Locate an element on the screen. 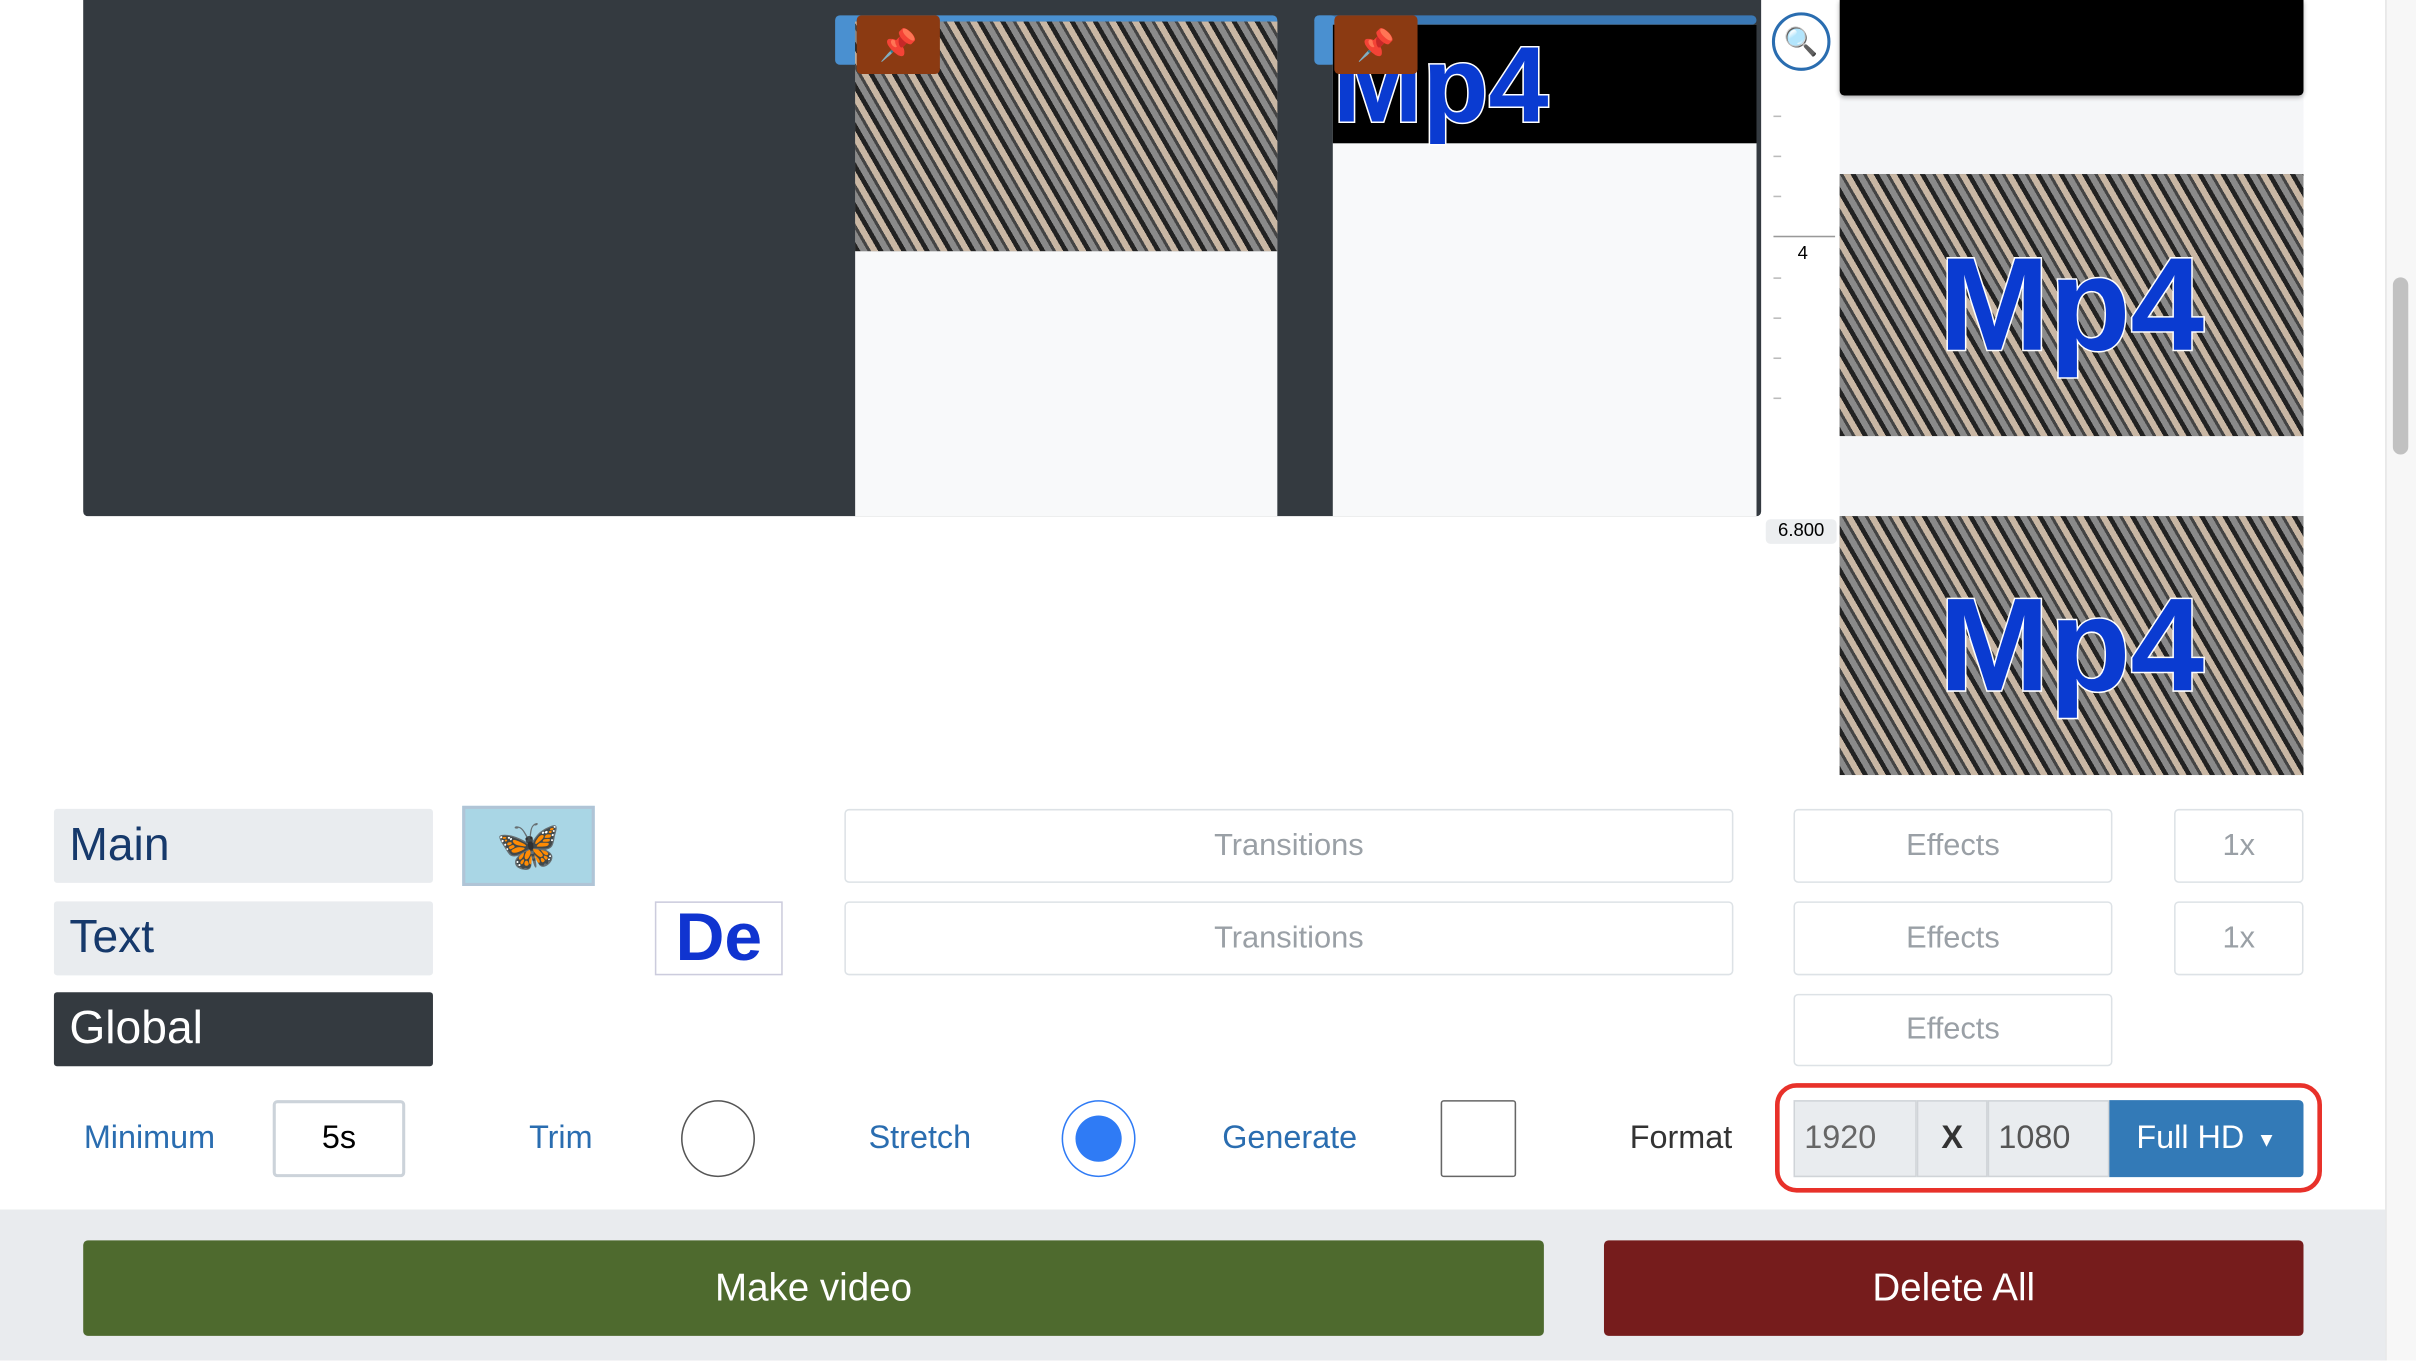  track-label-global: Global is located at coordinates (243, 1029).